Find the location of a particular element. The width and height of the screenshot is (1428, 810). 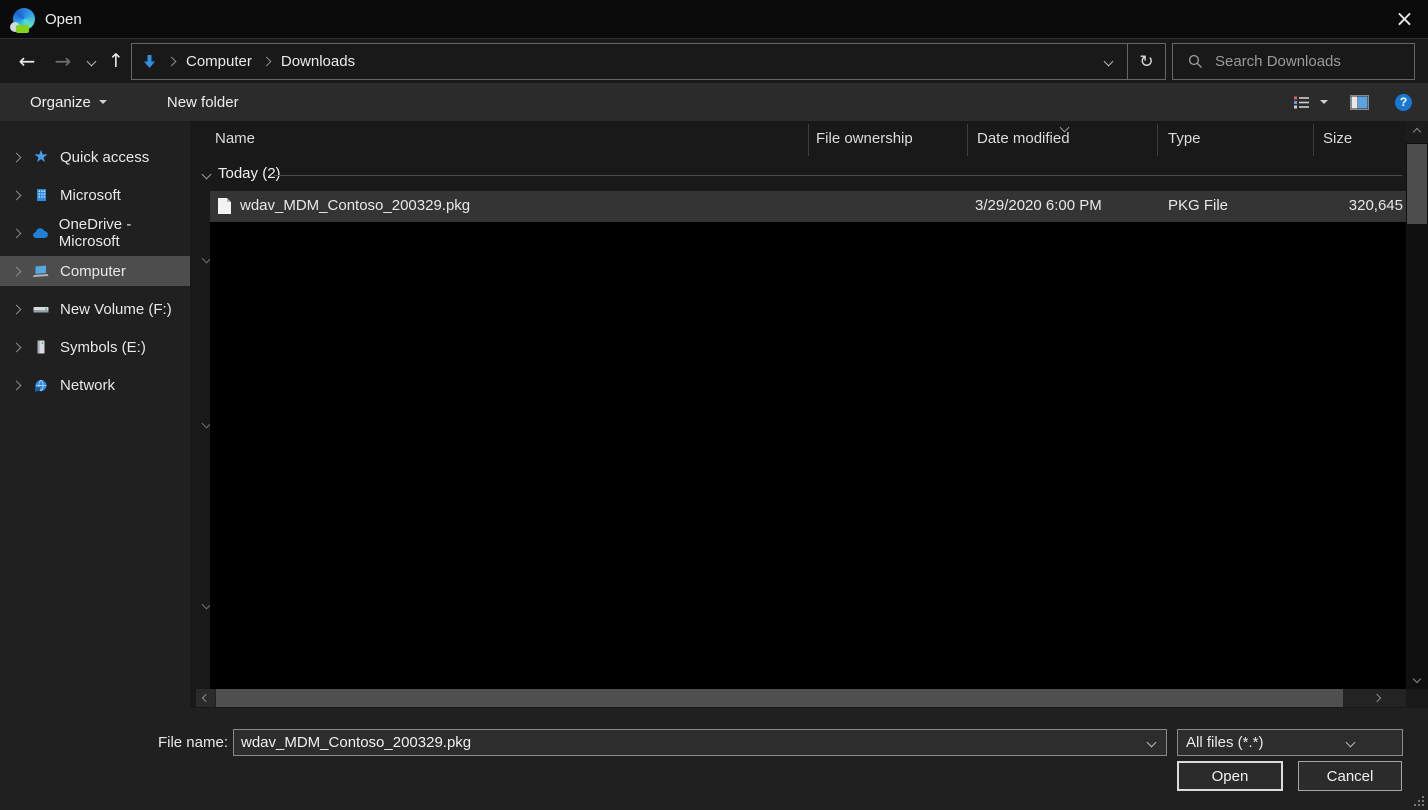

edge-dev-app-icon is located at coordinates (22, 20).